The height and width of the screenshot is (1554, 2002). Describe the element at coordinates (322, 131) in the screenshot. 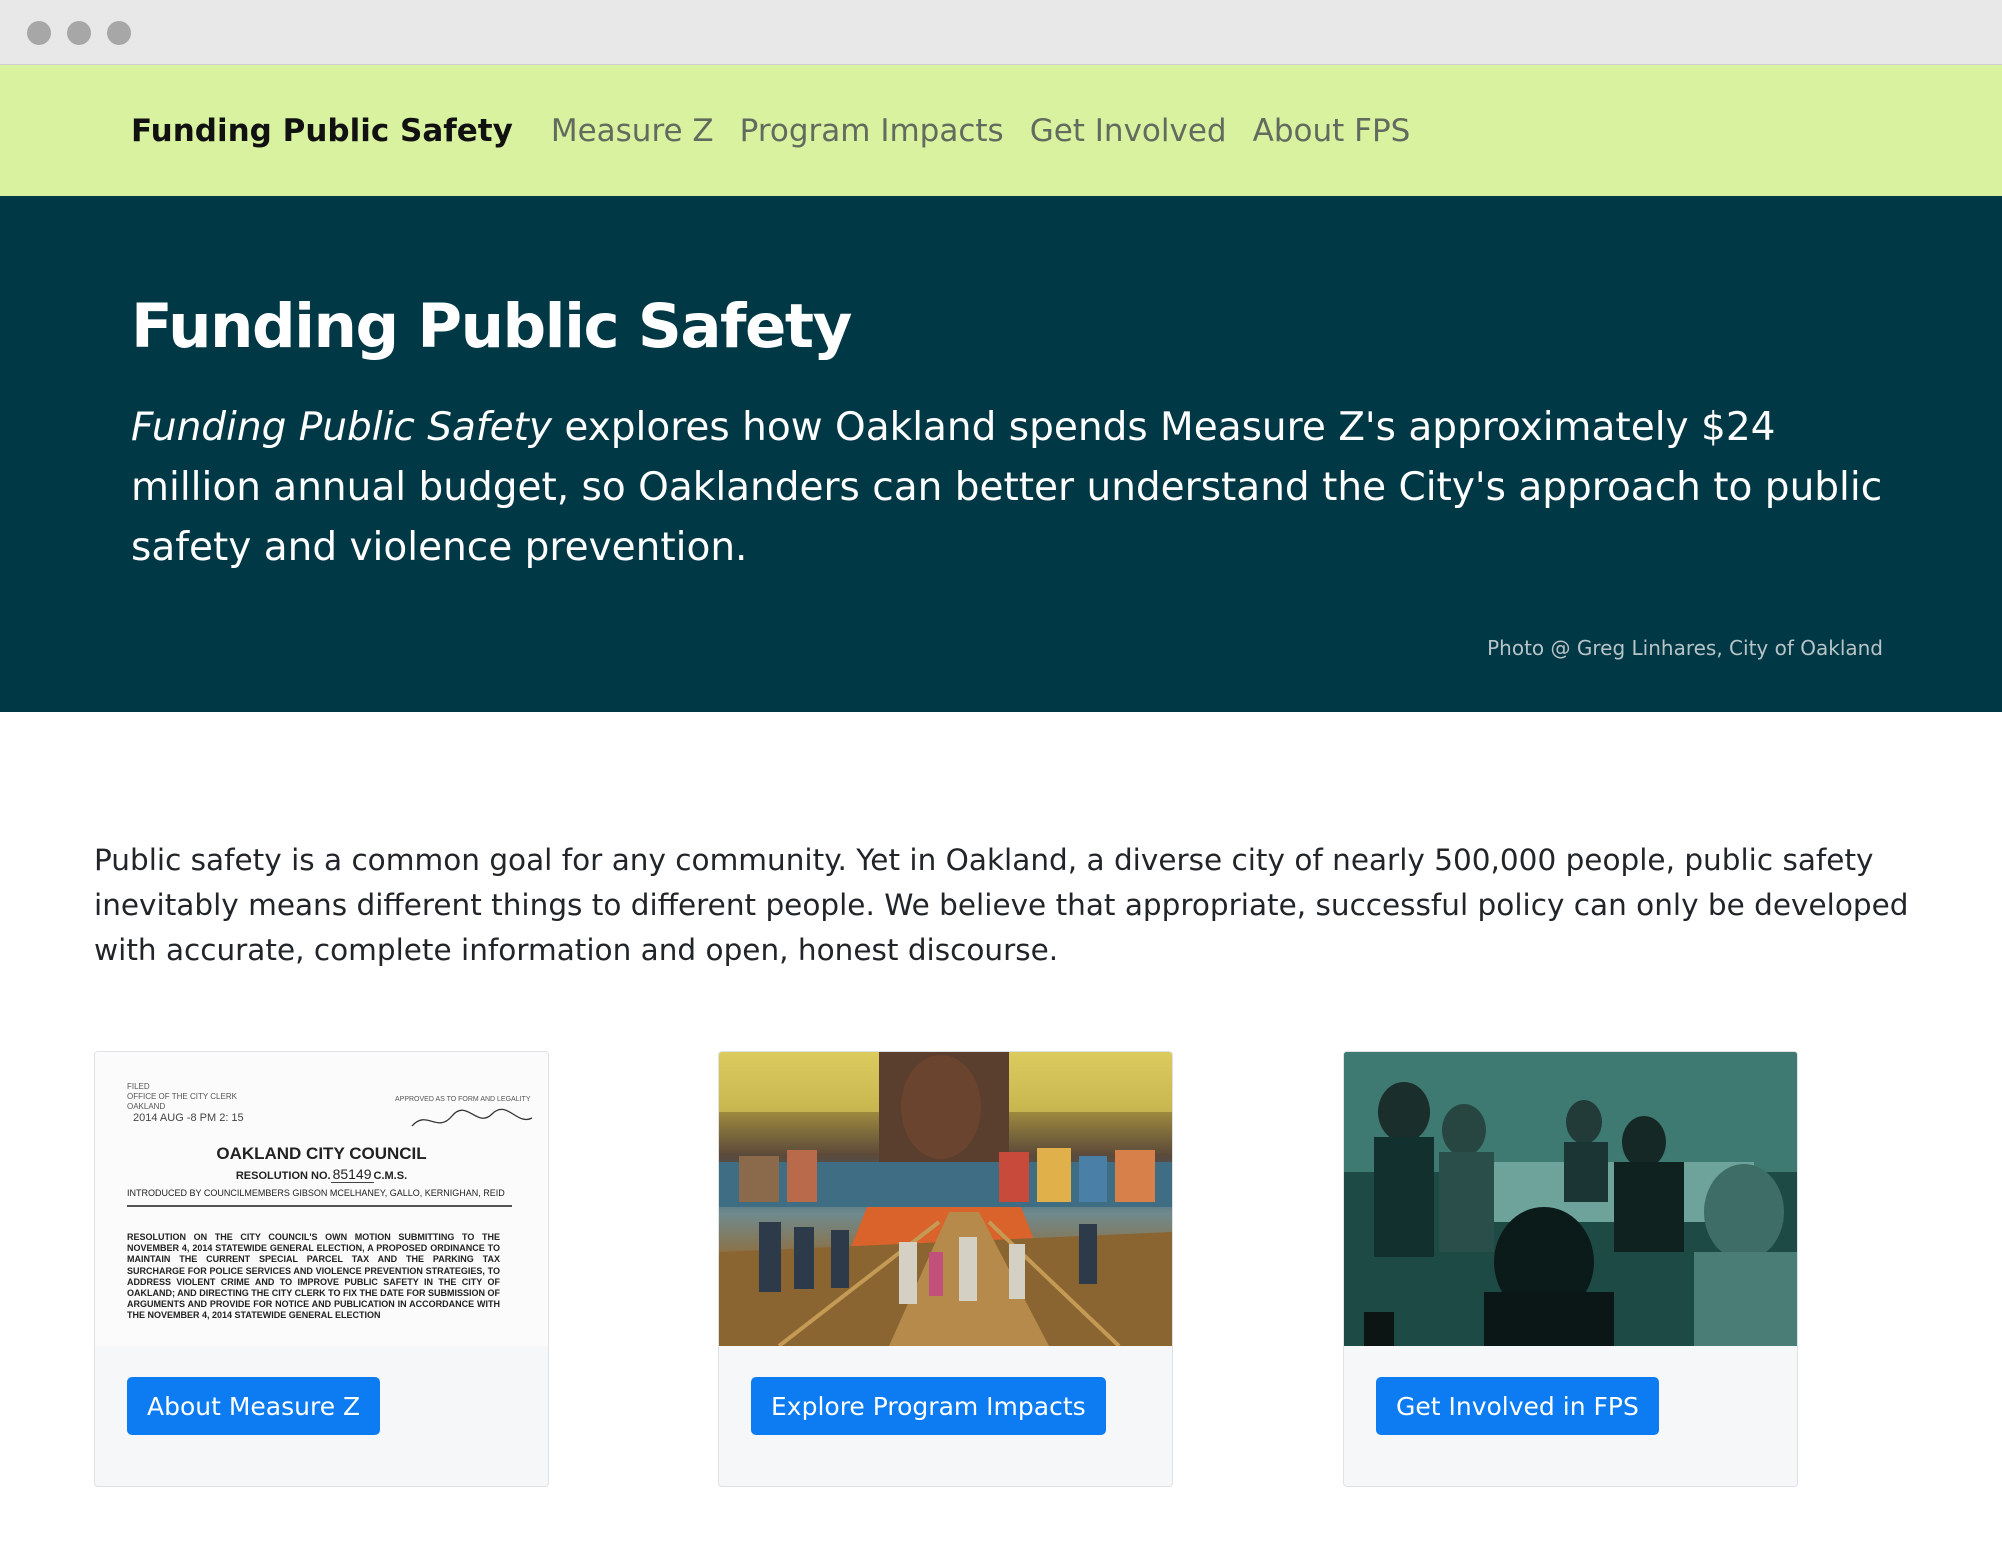

I see `navbar-brand: Funding Public Safety` at that location.